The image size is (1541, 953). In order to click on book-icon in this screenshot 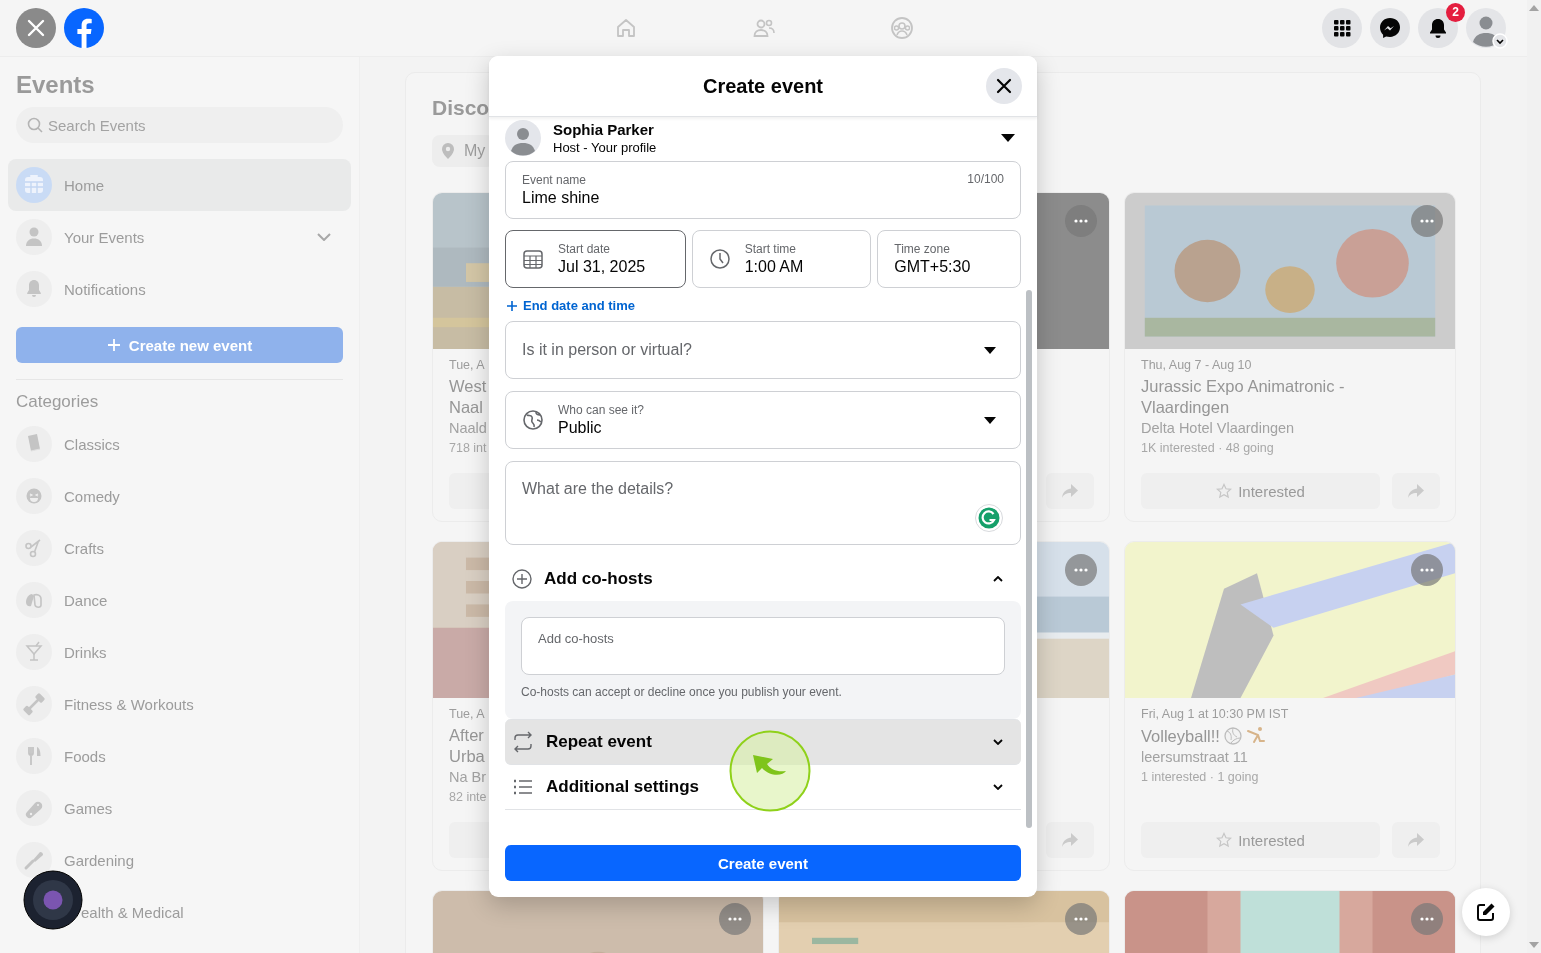, I will do `click(34, 444)`.